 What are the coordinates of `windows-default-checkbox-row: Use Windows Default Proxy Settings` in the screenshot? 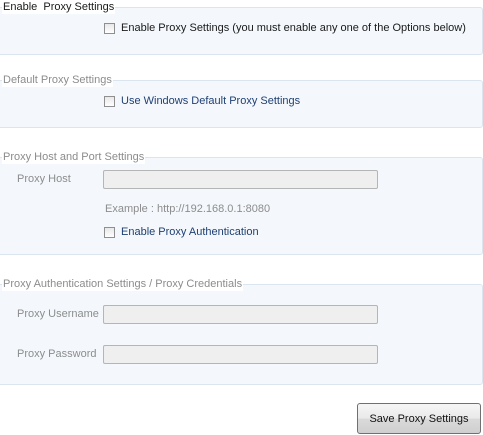 It's located at (202, 101).